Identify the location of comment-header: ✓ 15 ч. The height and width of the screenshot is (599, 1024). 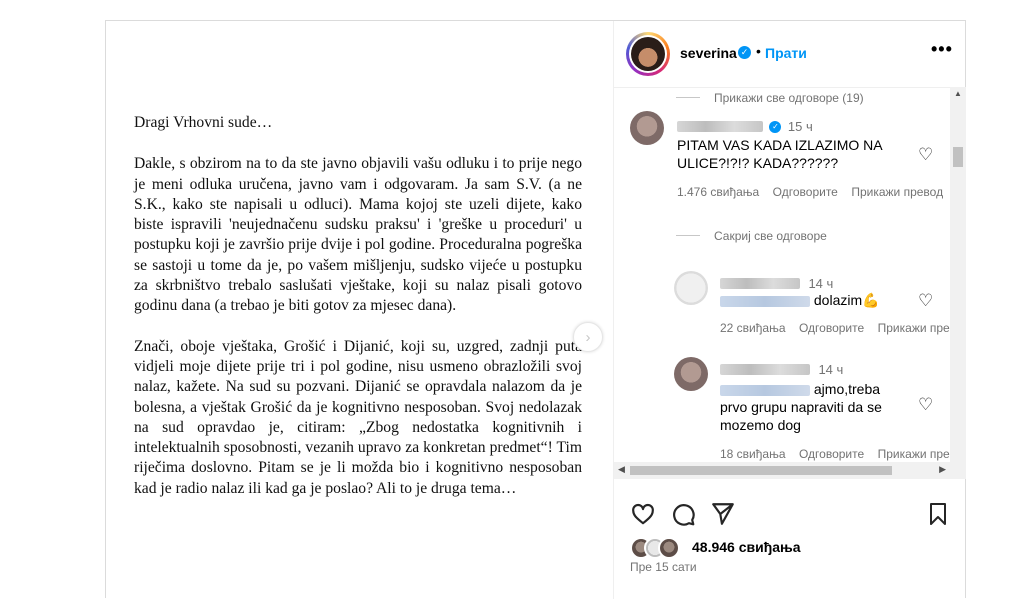
(745, 127).